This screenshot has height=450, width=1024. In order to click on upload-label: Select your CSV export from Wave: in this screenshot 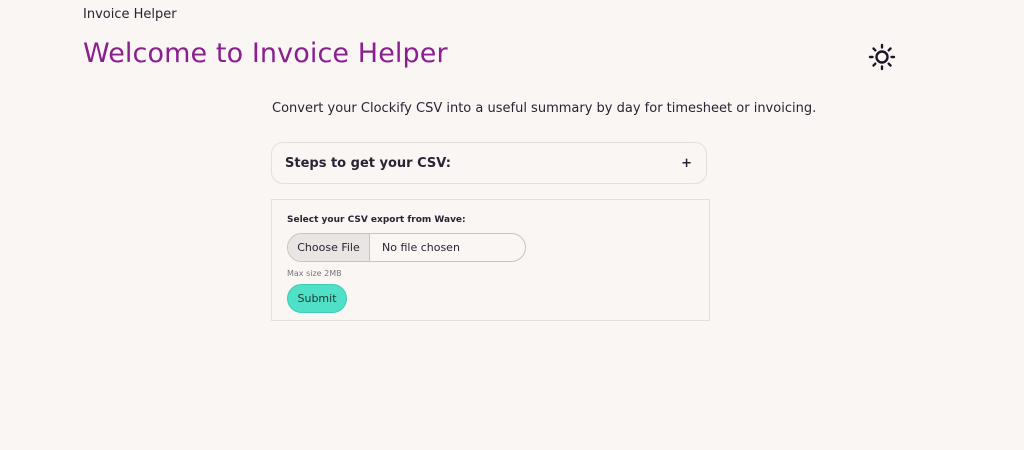, I will do `click(376, 220)`.